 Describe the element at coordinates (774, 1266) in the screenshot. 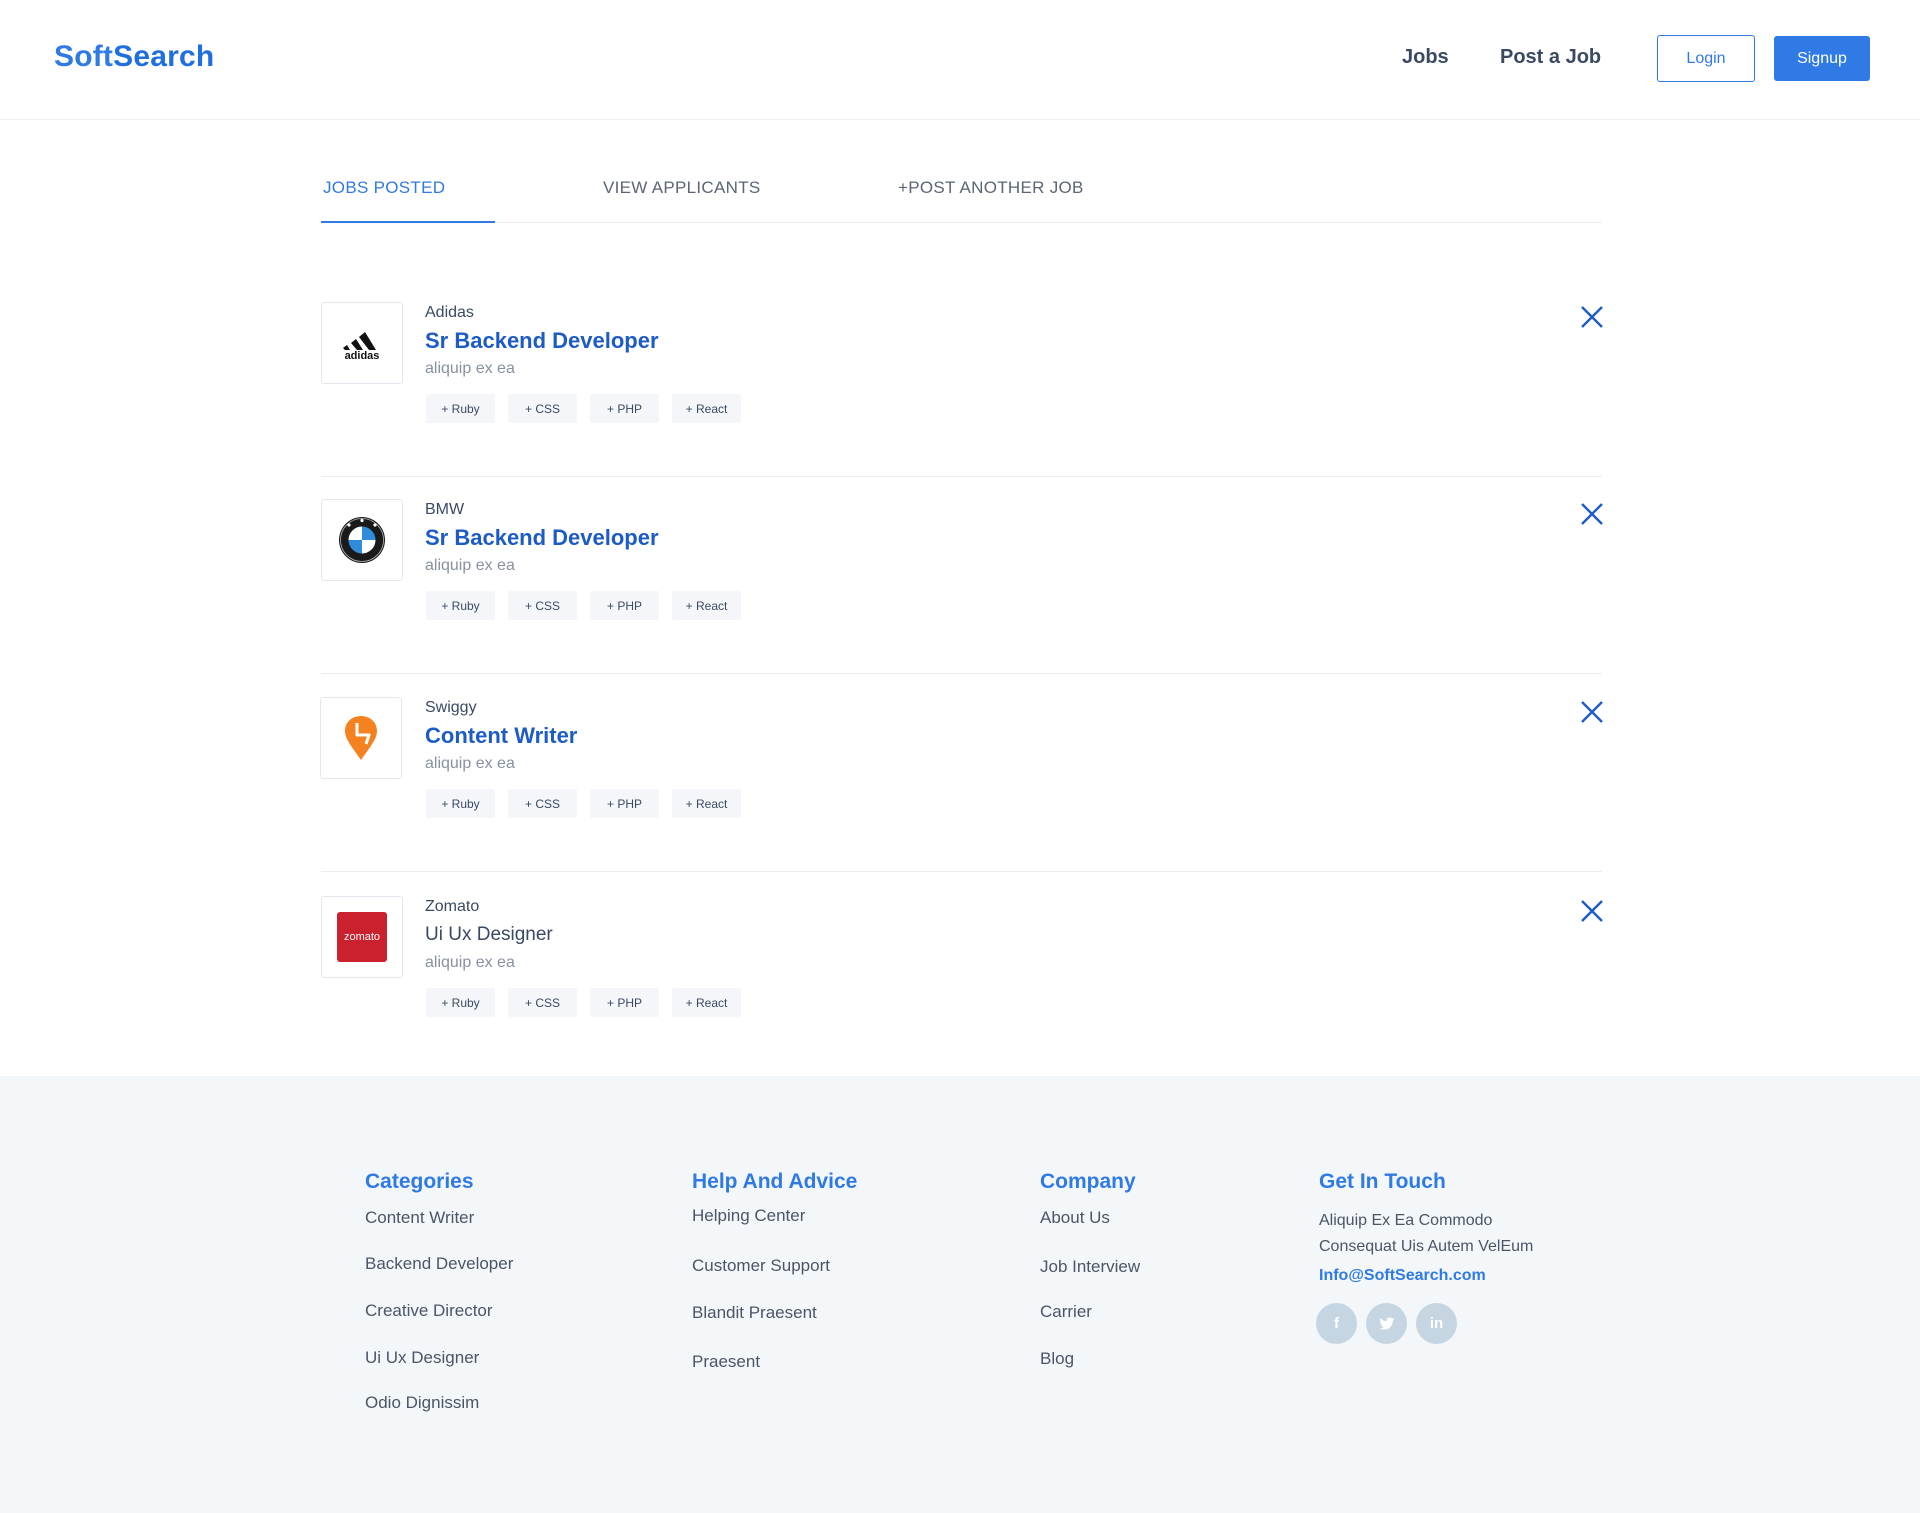

I see `footer-link: Customer Support` at that location.